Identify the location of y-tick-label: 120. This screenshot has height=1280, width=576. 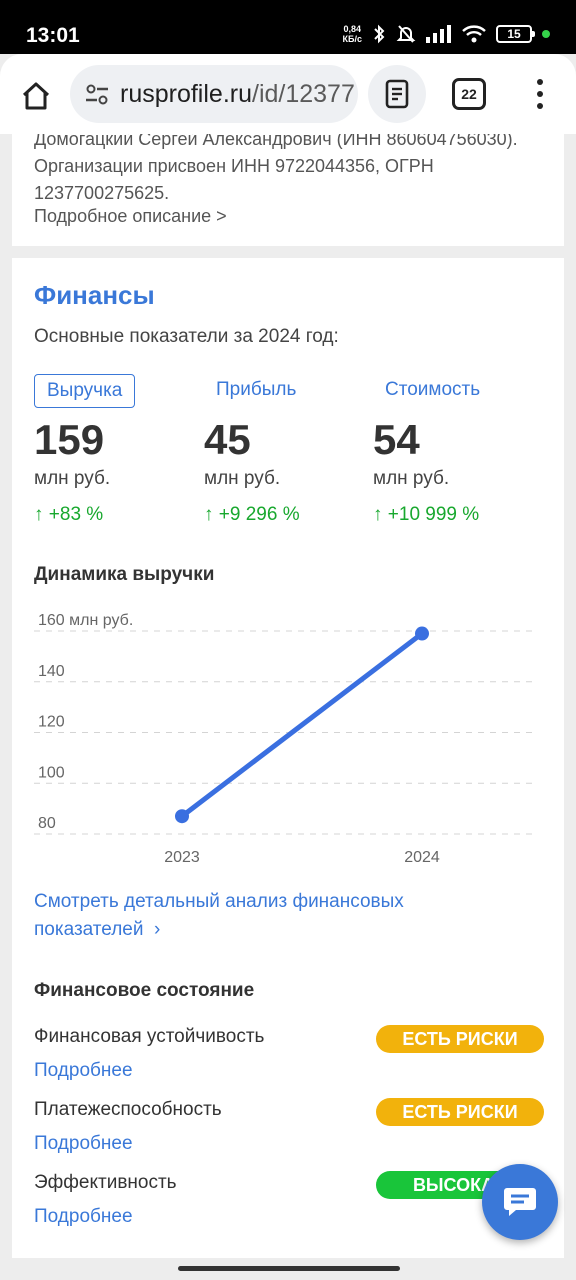
(51, 722).